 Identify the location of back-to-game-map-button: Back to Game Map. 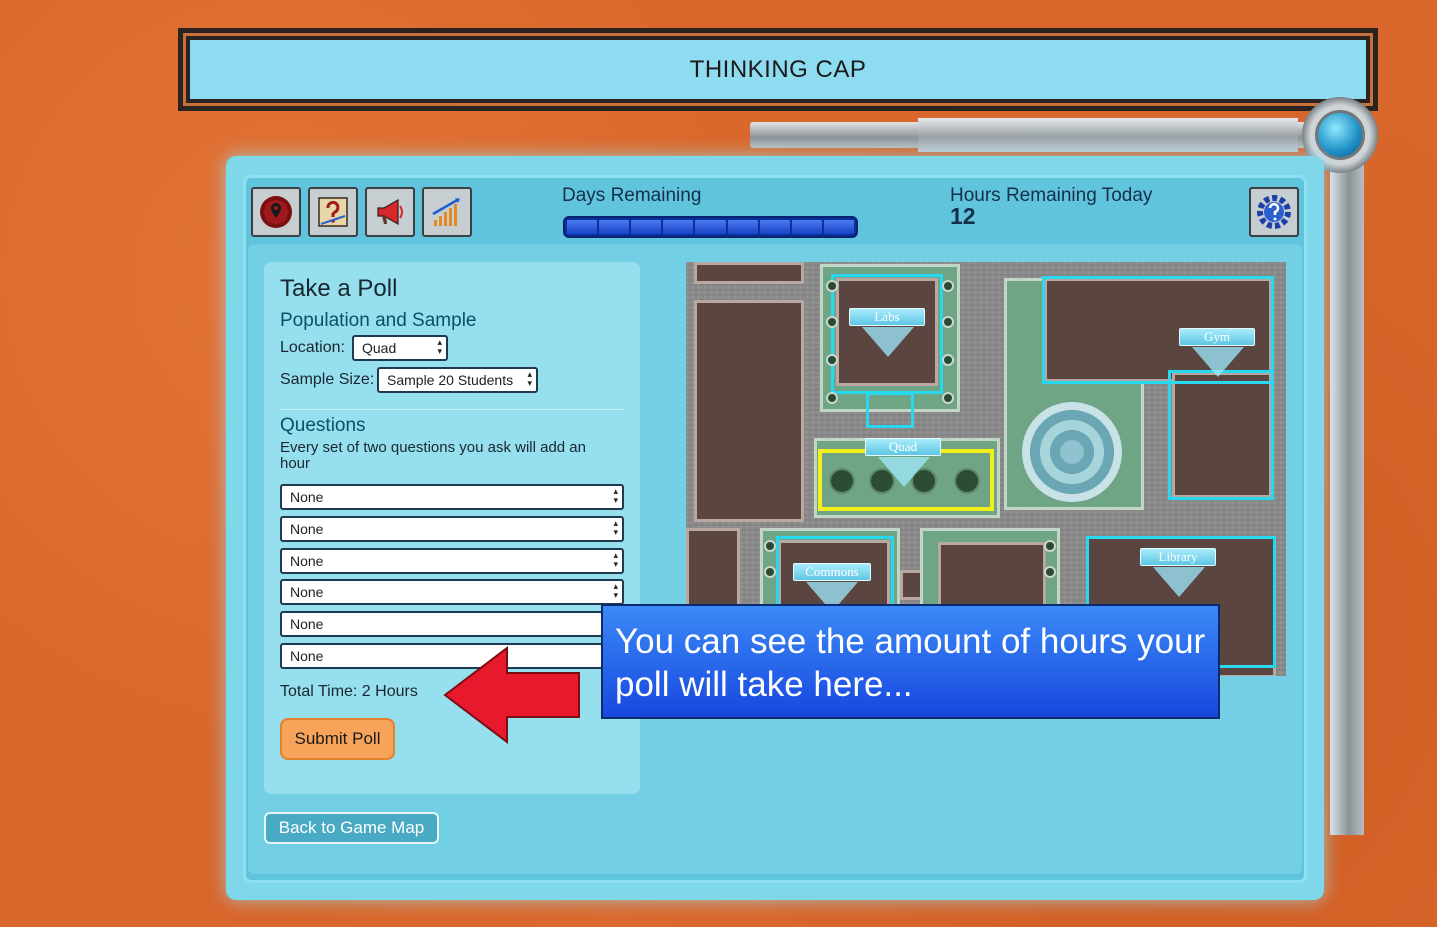
(351, 828).